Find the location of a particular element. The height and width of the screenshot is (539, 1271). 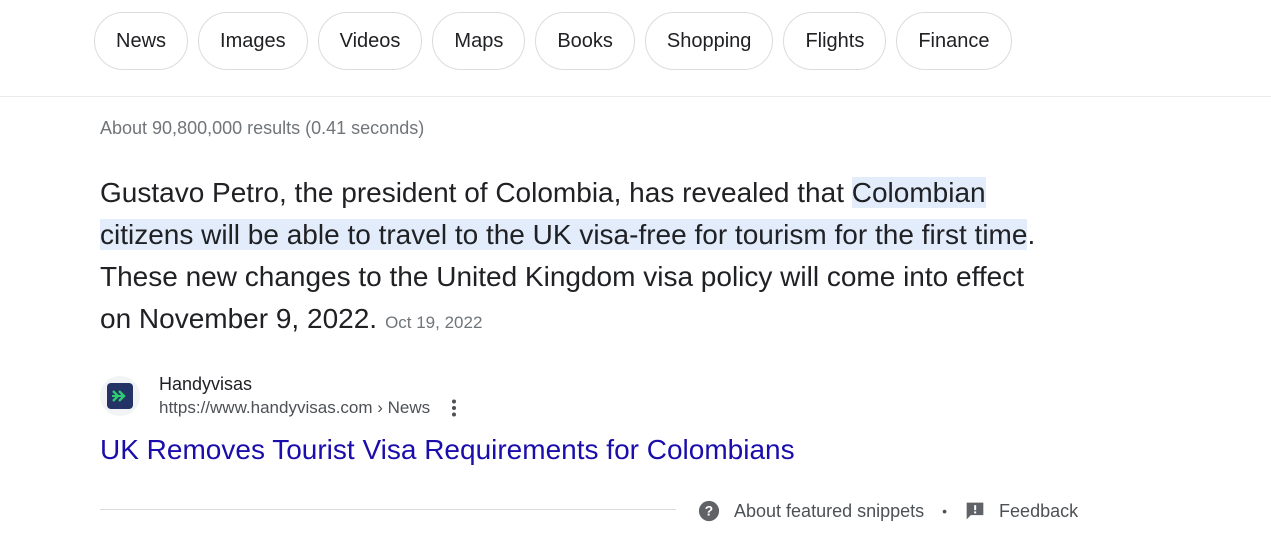

result-stats: About 90,800,000 results (0.41 seconds) is located at coordinates (262, 128).